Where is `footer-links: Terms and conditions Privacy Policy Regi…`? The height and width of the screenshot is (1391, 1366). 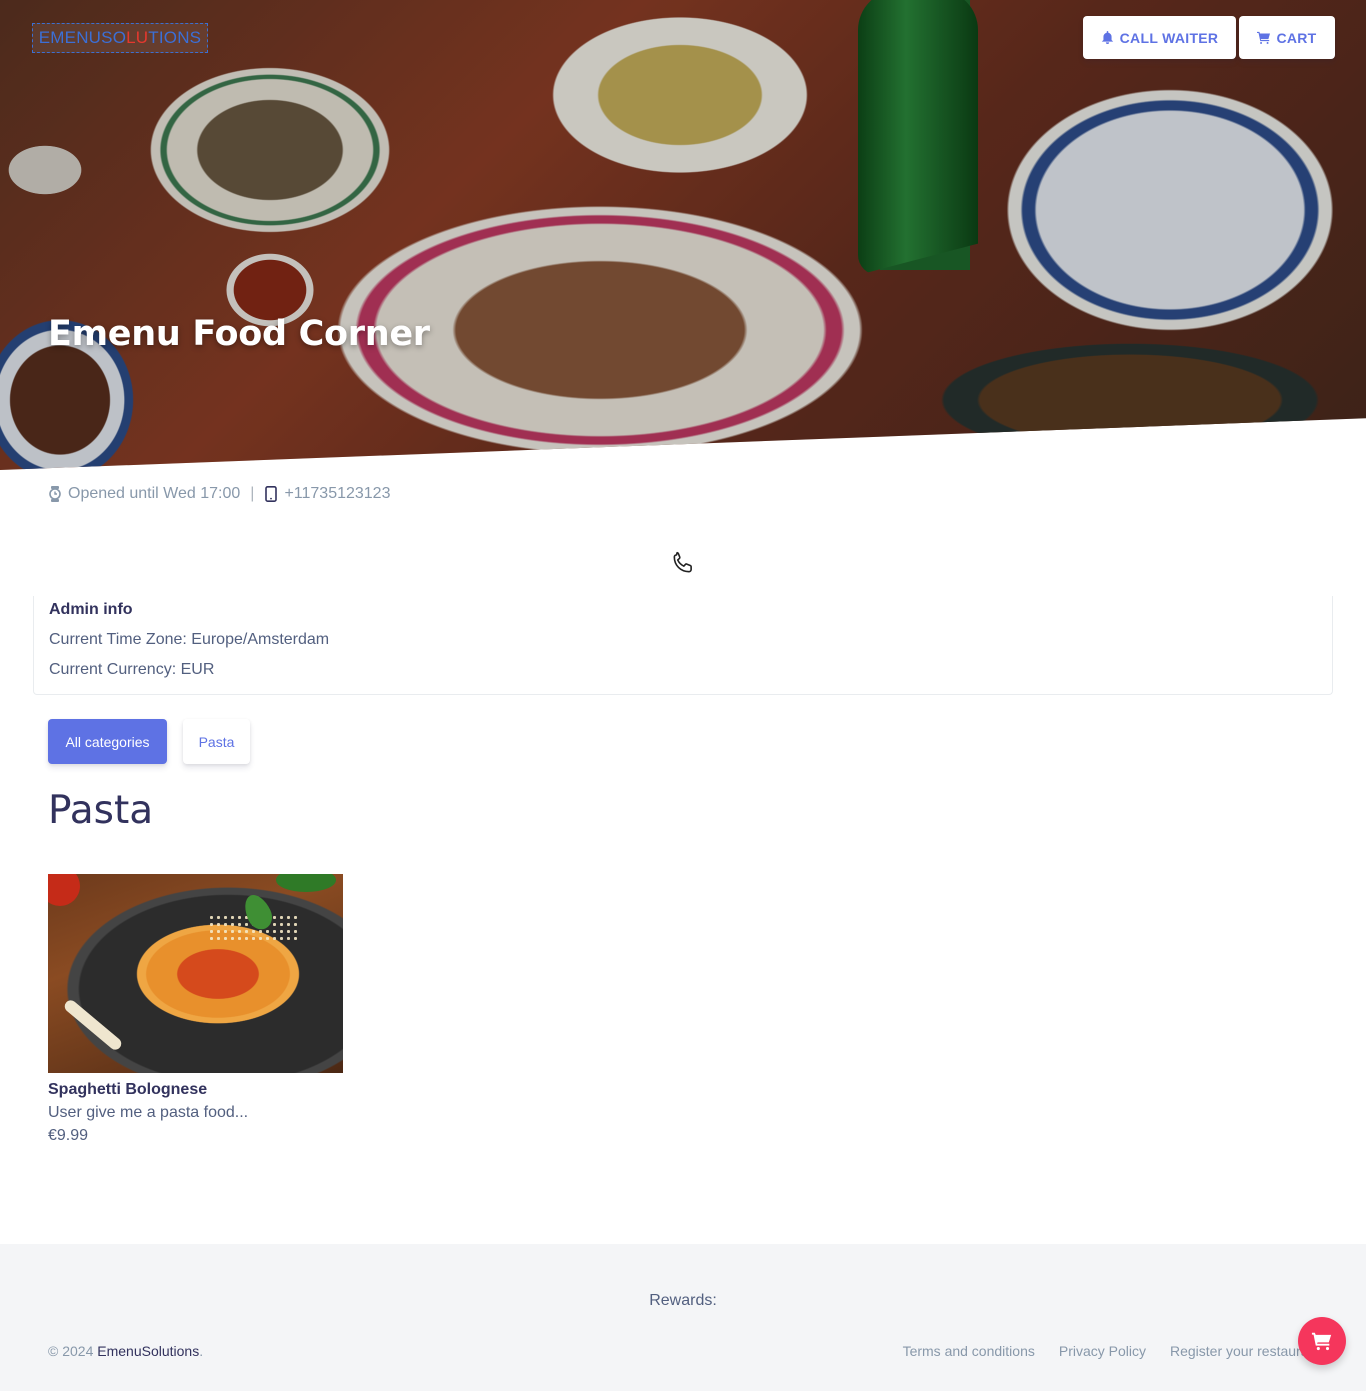
footer-links: Terms and conditions Privacy Policy Regi… is located at coordinates (1108, 1351).